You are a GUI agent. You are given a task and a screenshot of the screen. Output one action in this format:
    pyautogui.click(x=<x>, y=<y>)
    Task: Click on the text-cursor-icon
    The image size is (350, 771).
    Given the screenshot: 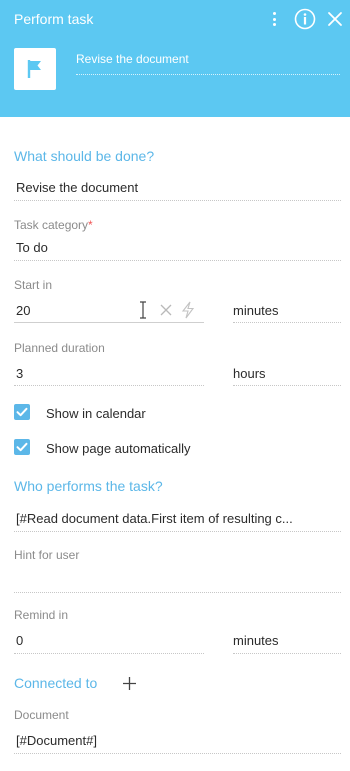 What is the action you would take?
    pyautogui.click(x=143, y=310)
    